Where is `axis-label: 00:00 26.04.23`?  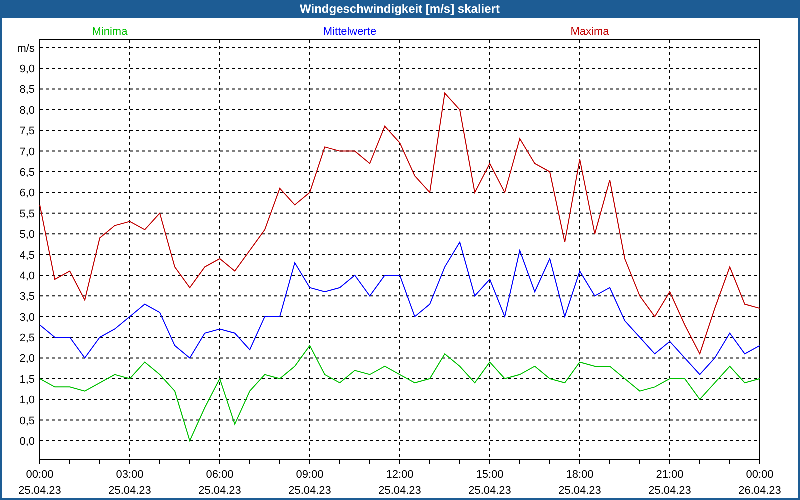
axis-label: 00:00 26.04.23 is located at coordinates (760, 483).